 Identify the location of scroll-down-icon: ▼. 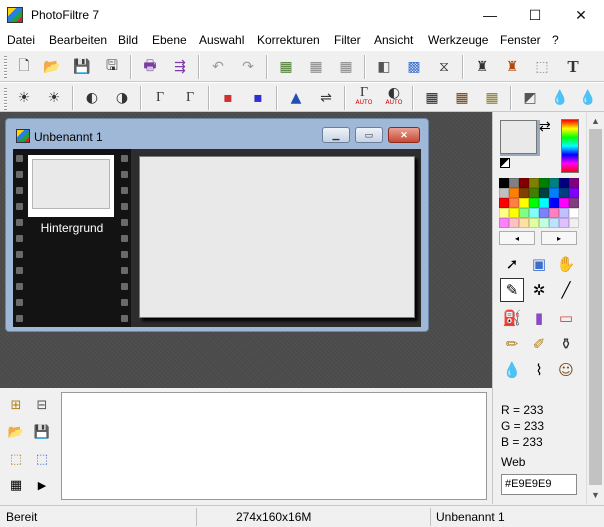
(595, 494).